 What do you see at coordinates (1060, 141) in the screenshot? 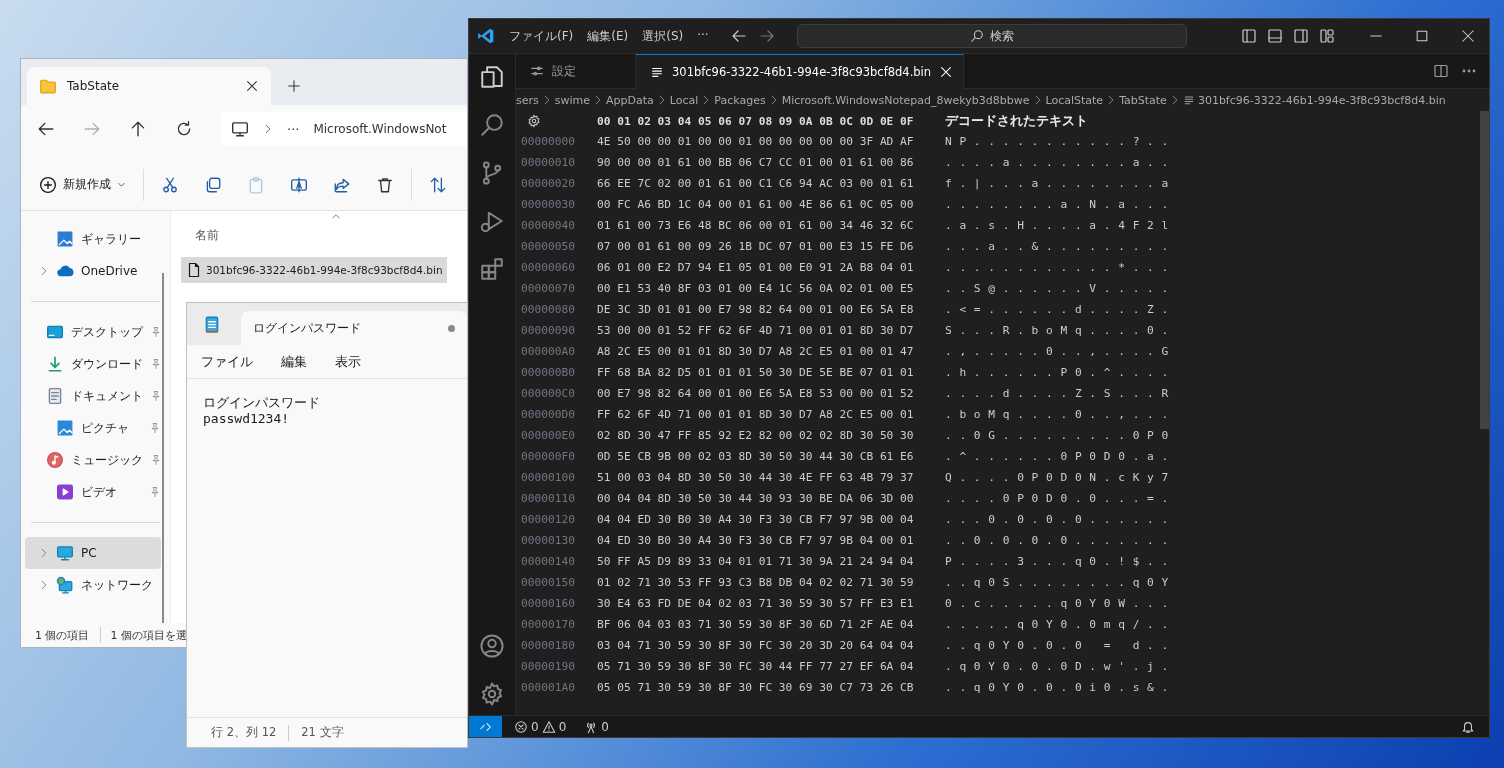
I see `decoded-text: NP...........?..` at bounding box center [1060, 141].